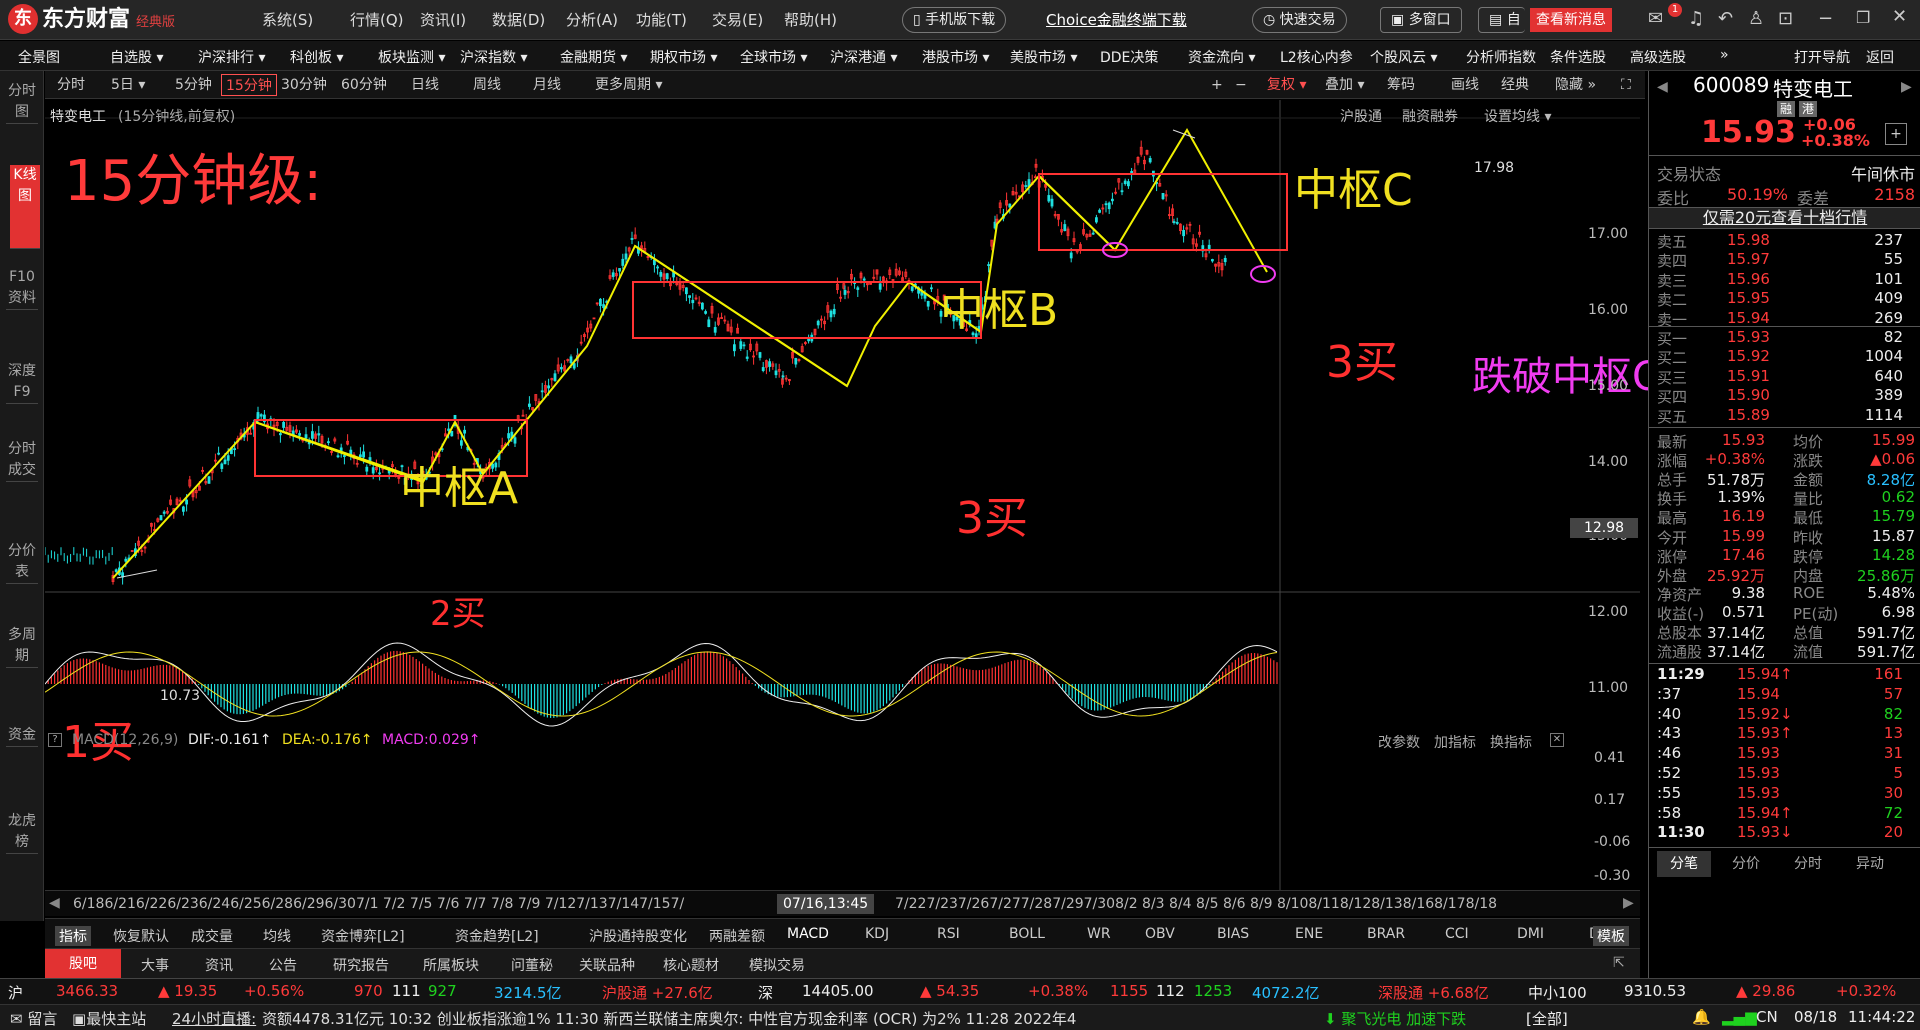 The height and width of the screenshot is (1030, 1920). I want to click on tab-multi-period: 多周期, so click(22, 646).